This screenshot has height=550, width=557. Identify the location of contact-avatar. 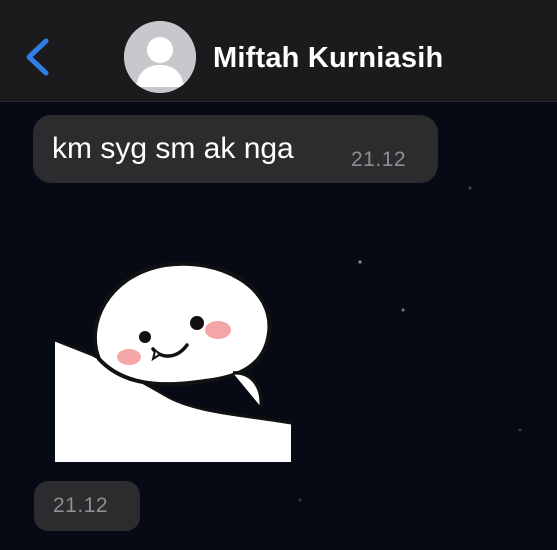
(160, 57).